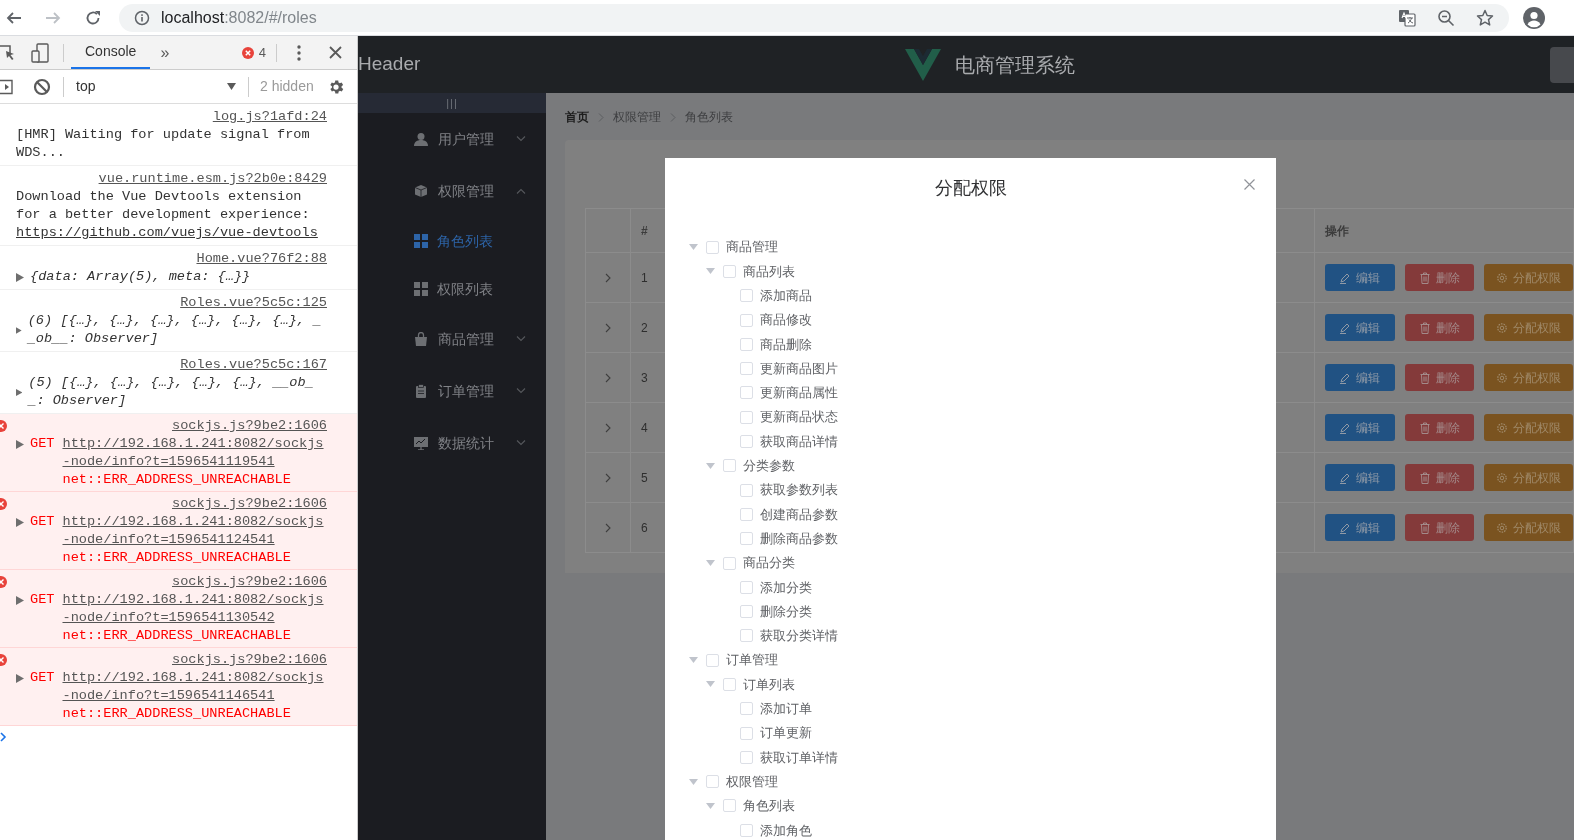 This screenshot has width=1574, height=840. I want to click on tree-node: 更新商品属性, so click(970, 393).